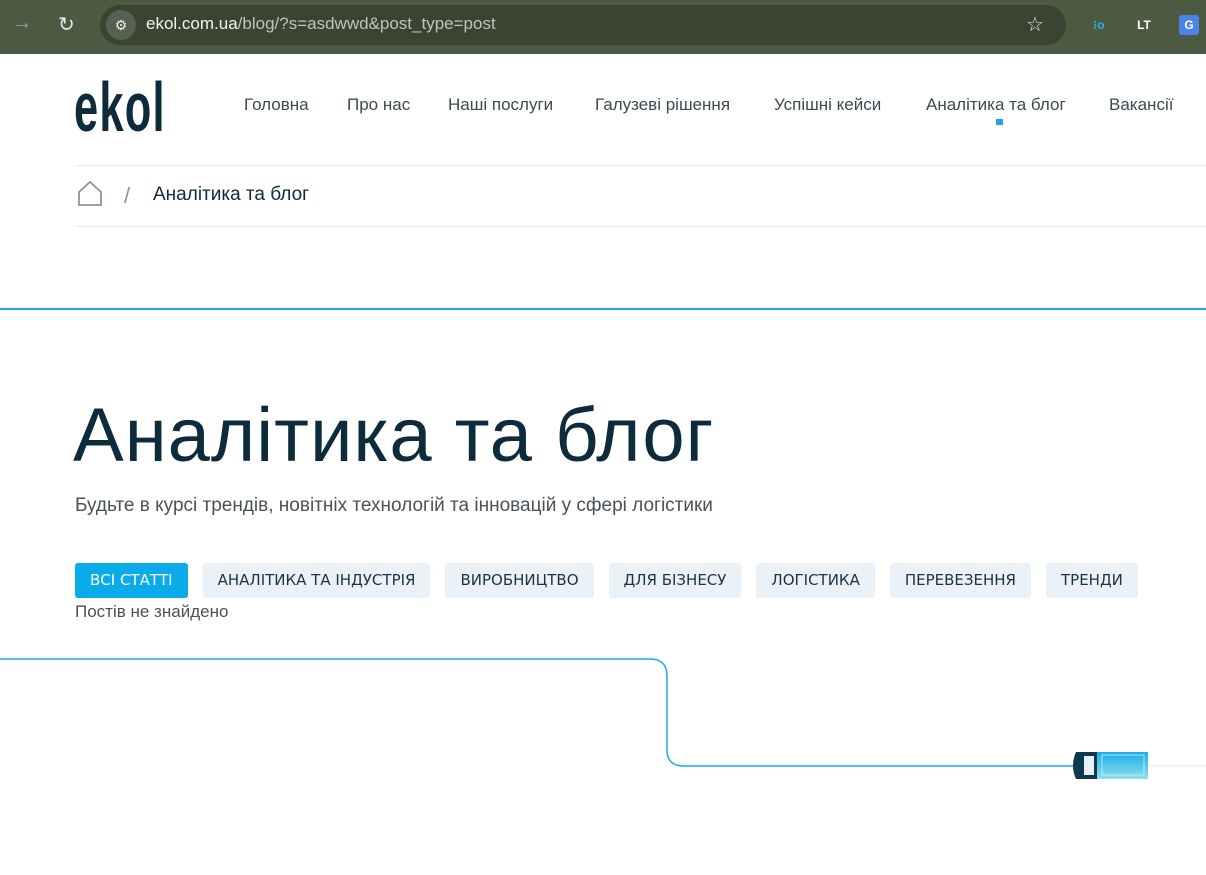 The image size is (1206, 875). Describe the element at coordinates (1110, 765) in the screenshot. I see `truck-icon` at that location.